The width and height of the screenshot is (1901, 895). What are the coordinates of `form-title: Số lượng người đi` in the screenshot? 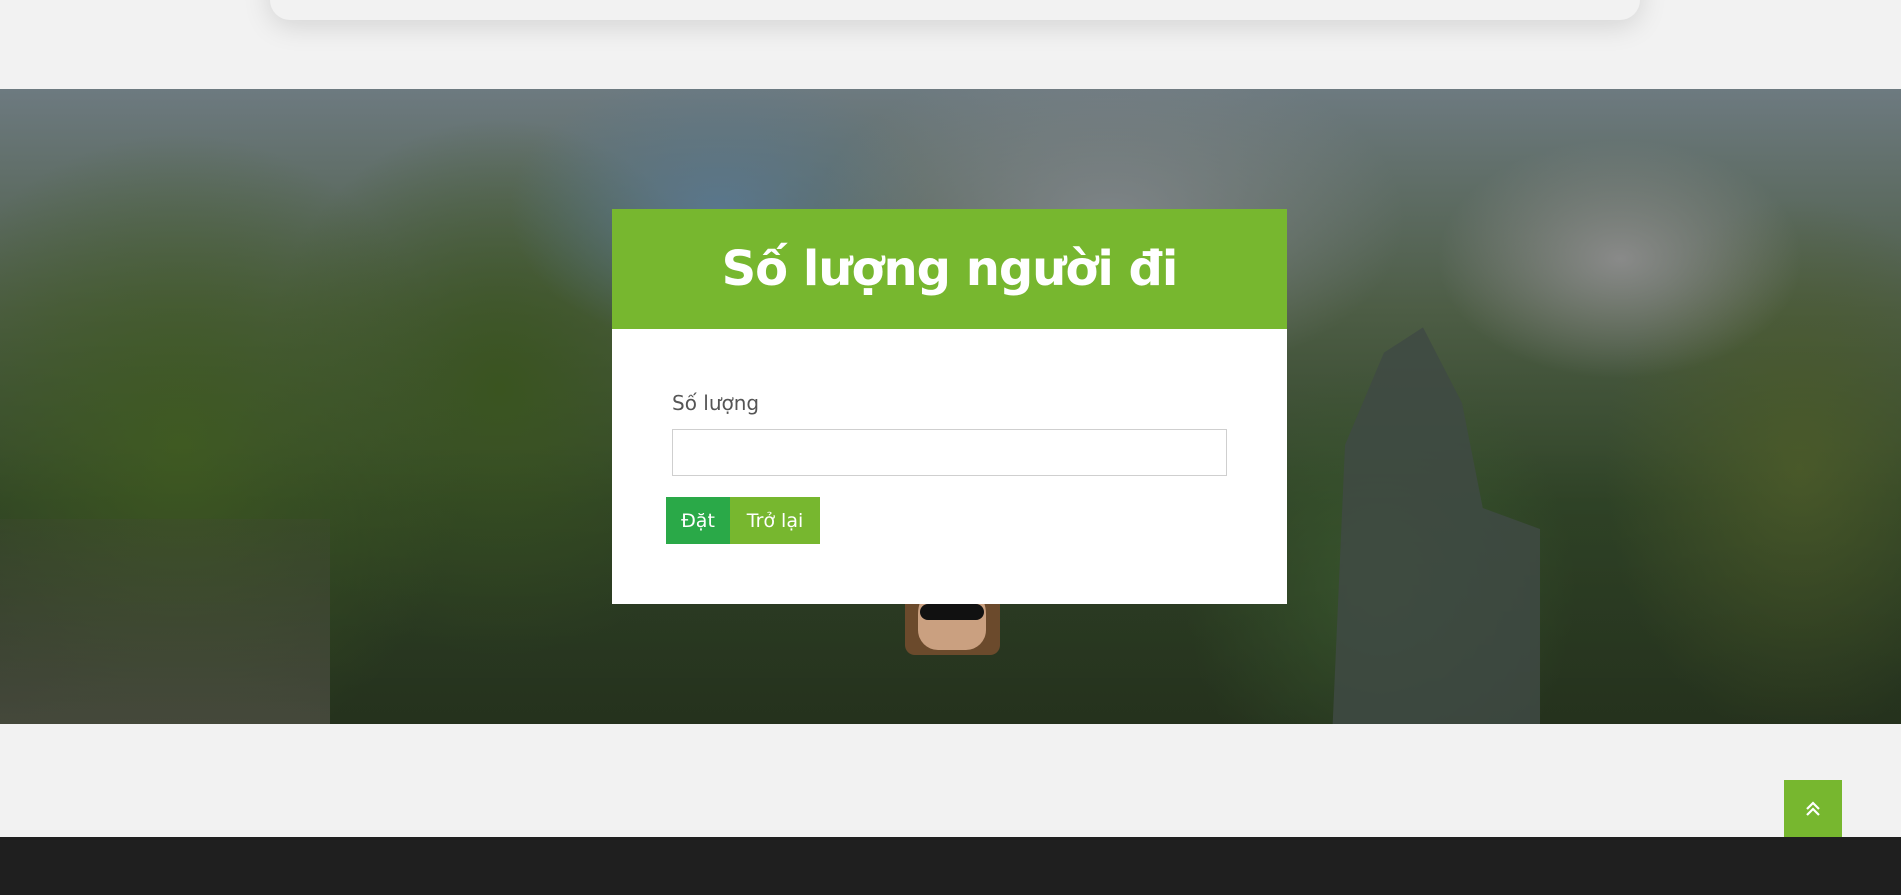 It's located at (950, 269).